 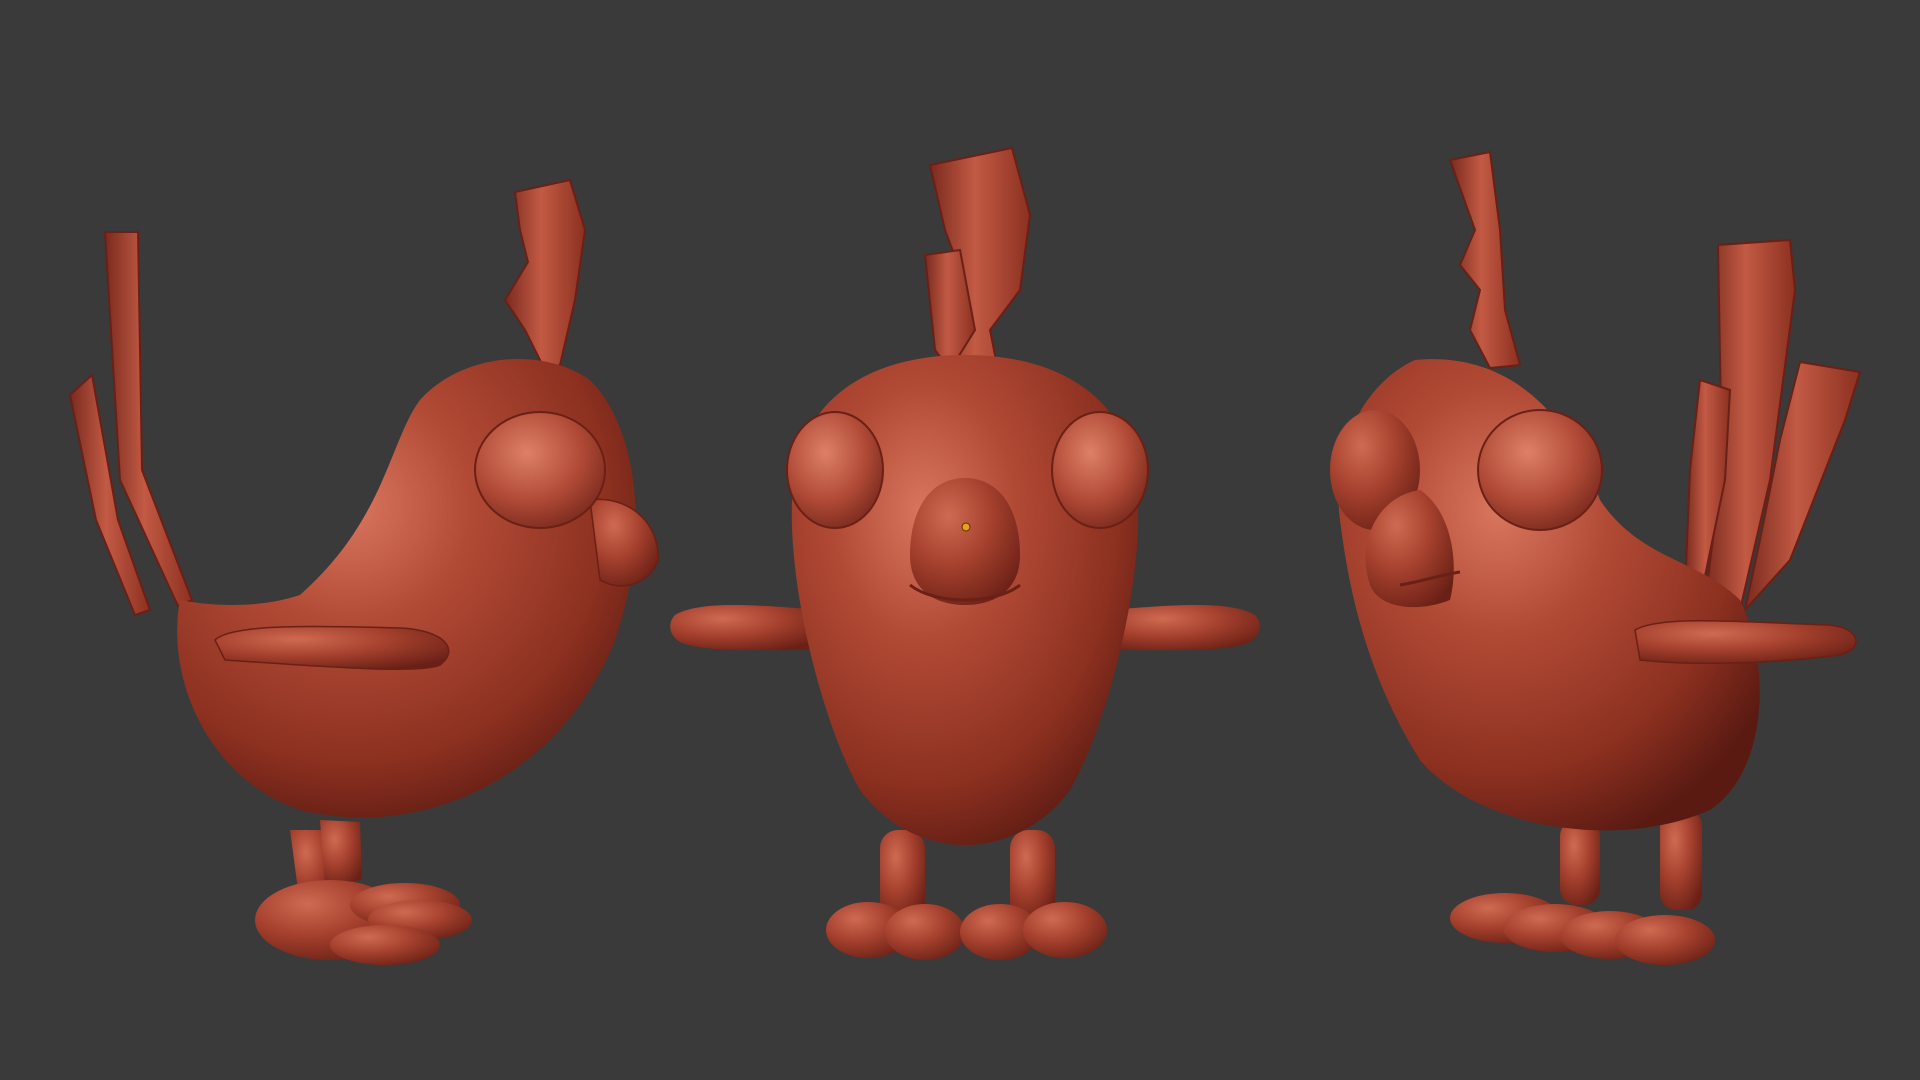 What do you see at coordinates (966, 527) in the screenshot?
I see `origin-dot-icon` at bounding box center [966, 527].